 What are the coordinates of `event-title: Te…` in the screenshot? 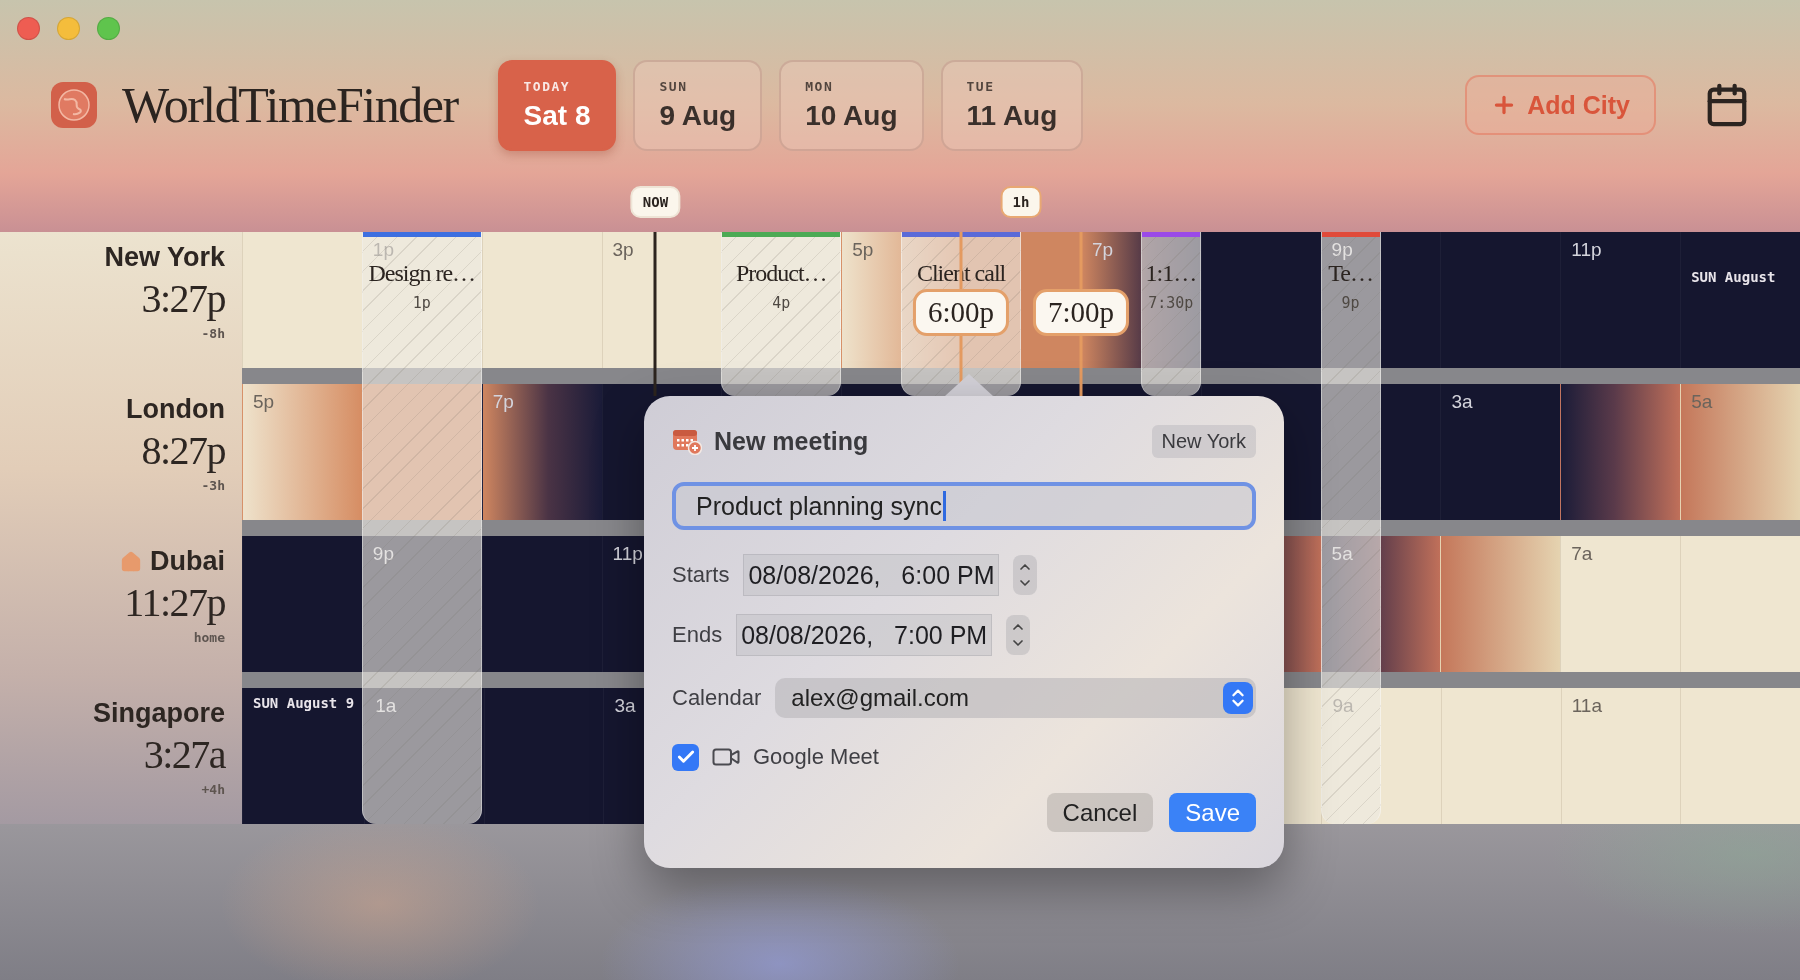 It's located at (1350, 273).